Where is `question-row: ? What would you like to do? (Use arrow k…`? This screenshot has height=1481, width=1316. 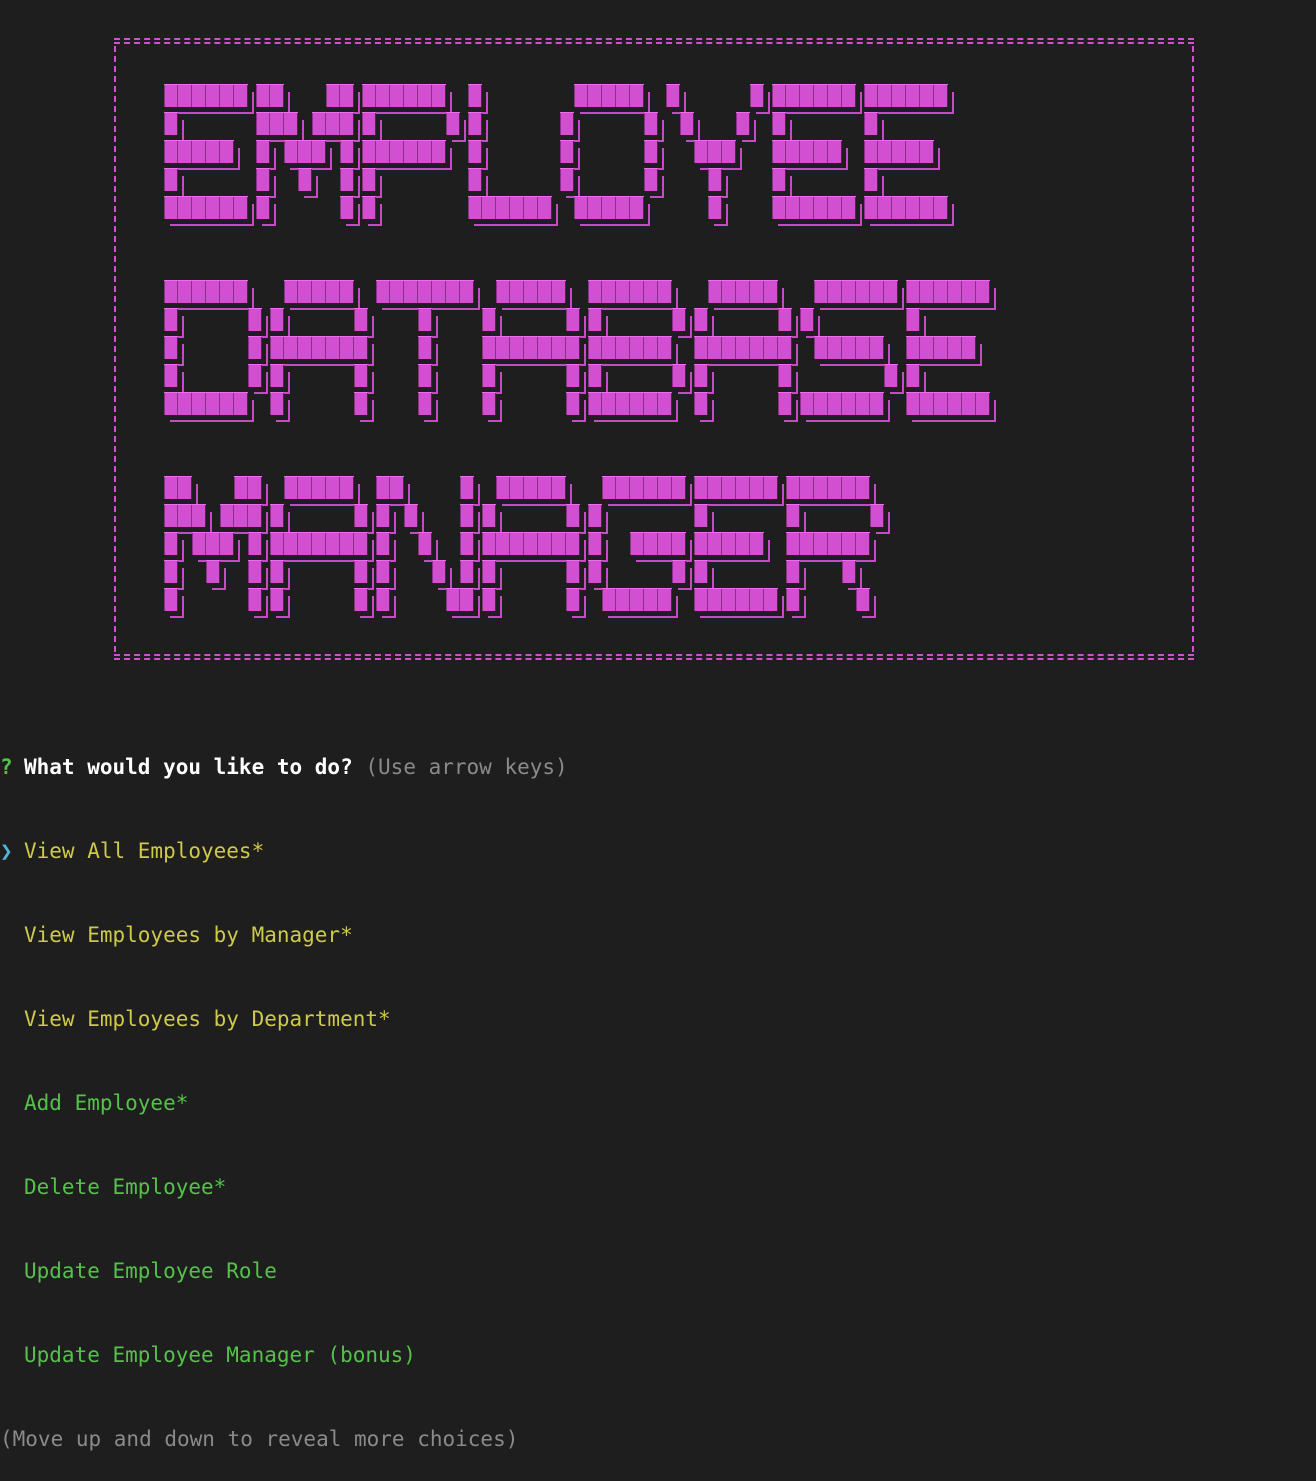 question-row: ? What would you like to do? (Use arrow k… is located at coordinates (284, 767).